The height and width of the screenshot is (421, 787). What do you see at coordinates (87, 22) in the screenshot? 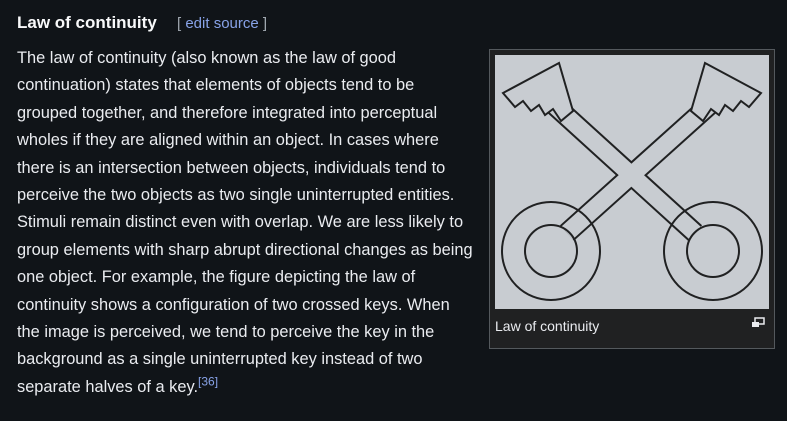
I see `section-heading: Law of continuity` at bounding box center [87, 22].